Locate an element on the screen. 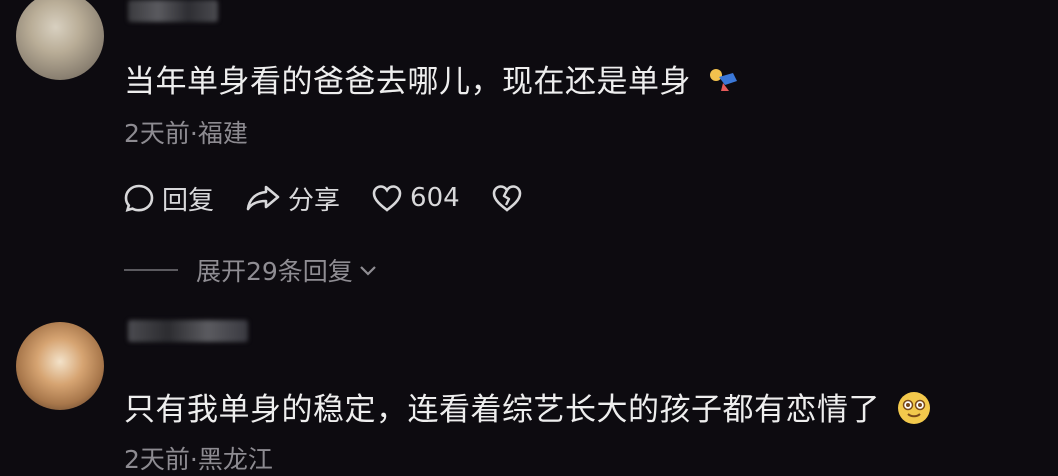 This screenshot has height=476, width=1058. comment-text: 当年单身看的爸爸去哪儿，现在还是单身 is located at coordinates (432, 79).